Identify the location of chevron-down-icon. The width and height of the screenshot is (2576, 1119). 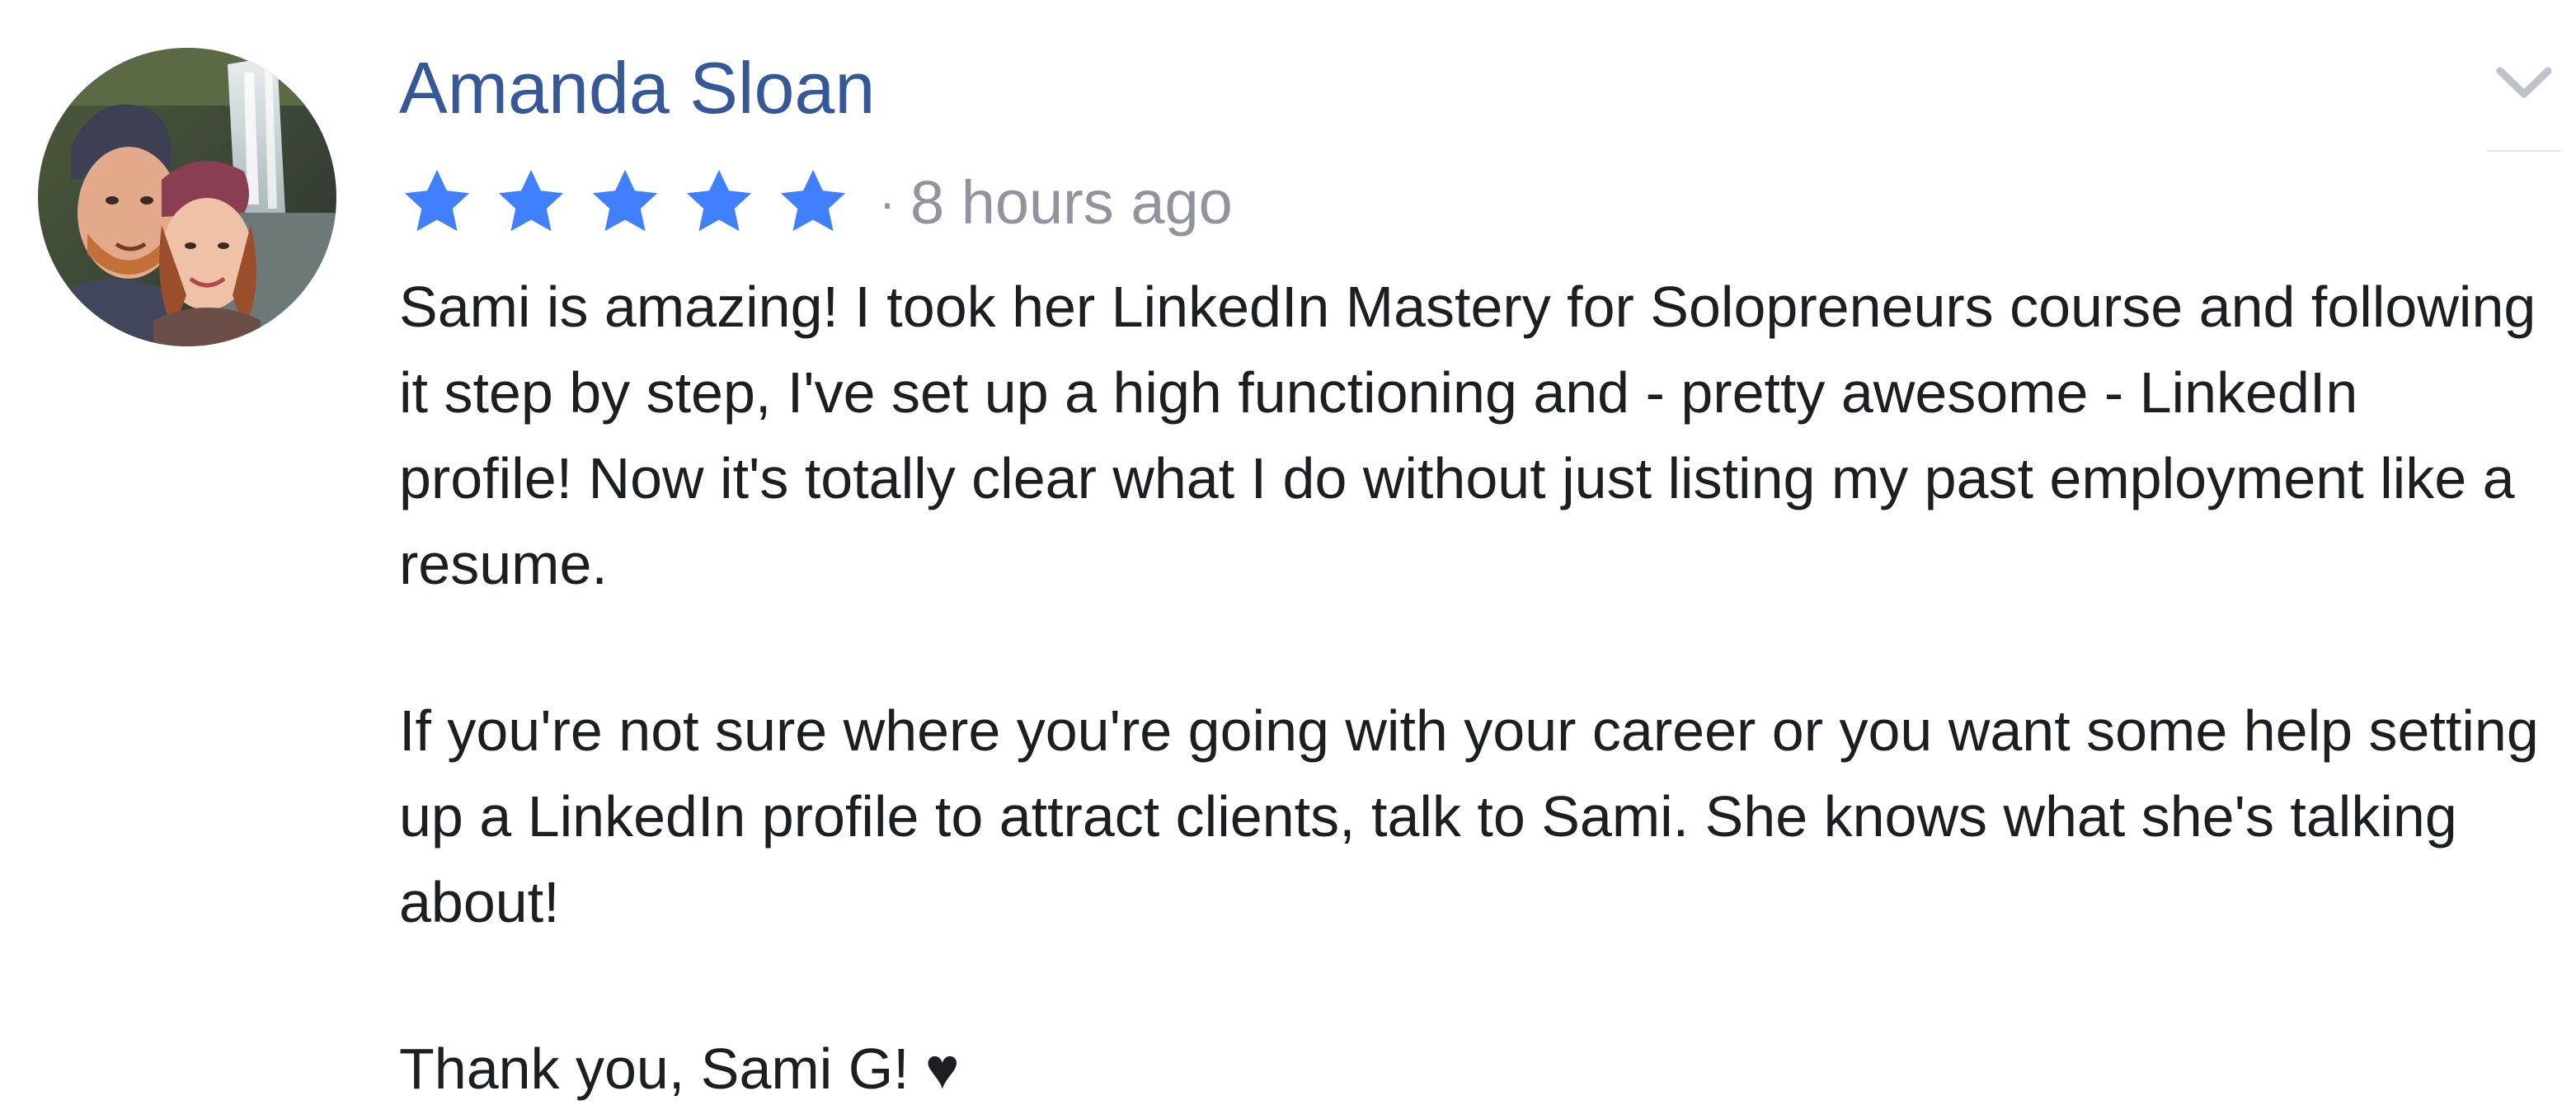
(2524, 83).